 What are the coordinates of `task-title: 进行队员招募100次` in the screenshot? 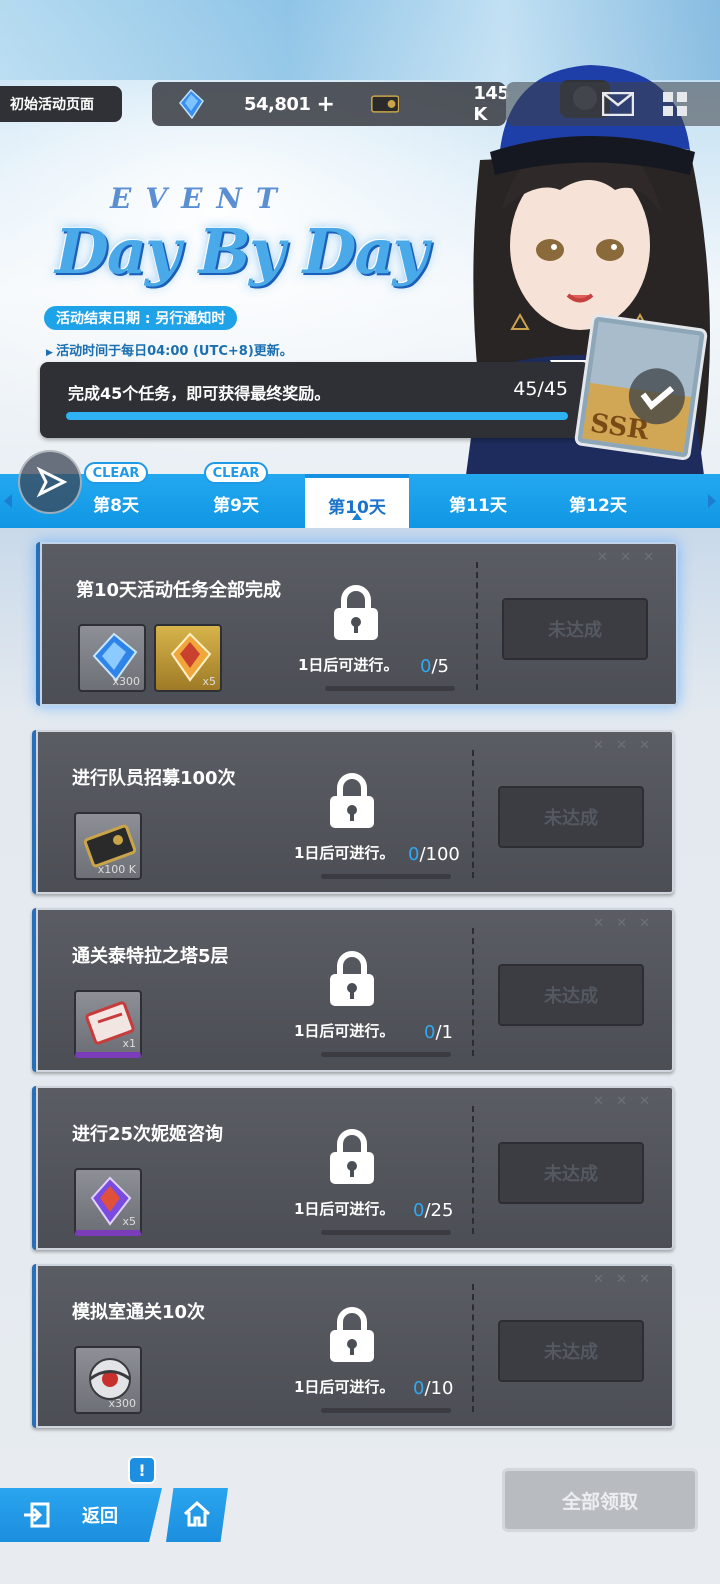 It's located at (154, 778).